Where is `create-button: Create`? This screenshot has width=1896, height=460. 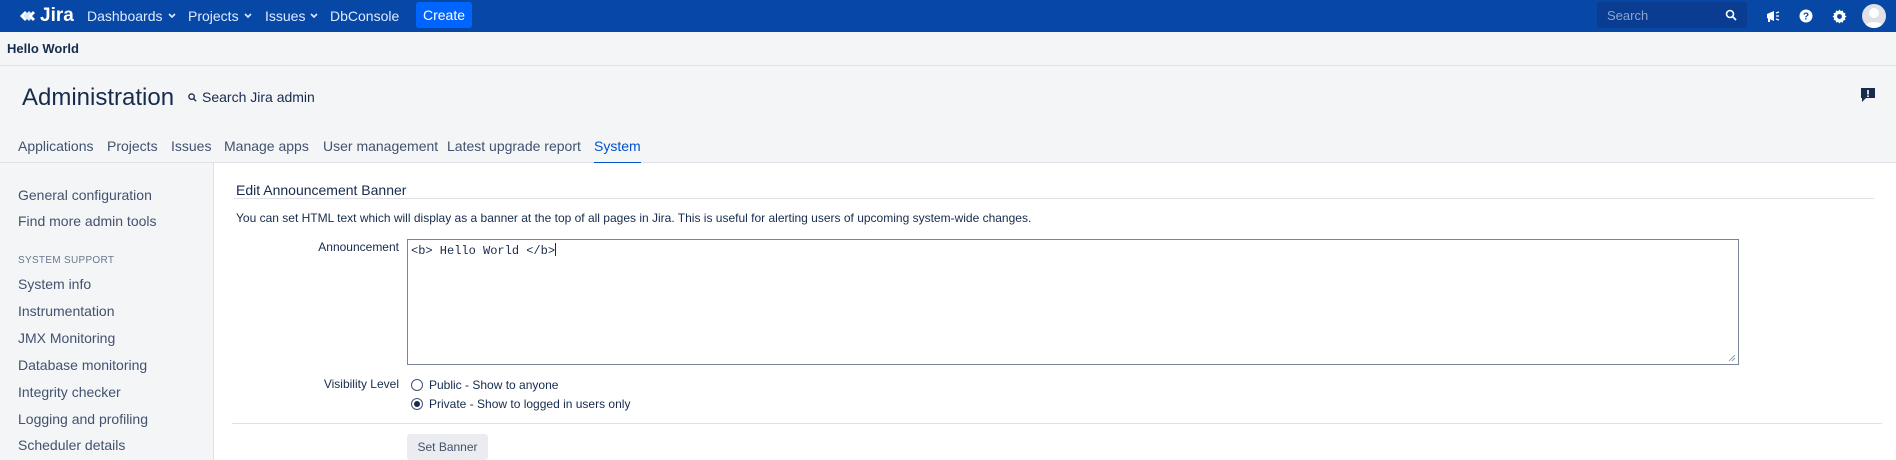
create-button: Create is located at coordinates (444, 15).